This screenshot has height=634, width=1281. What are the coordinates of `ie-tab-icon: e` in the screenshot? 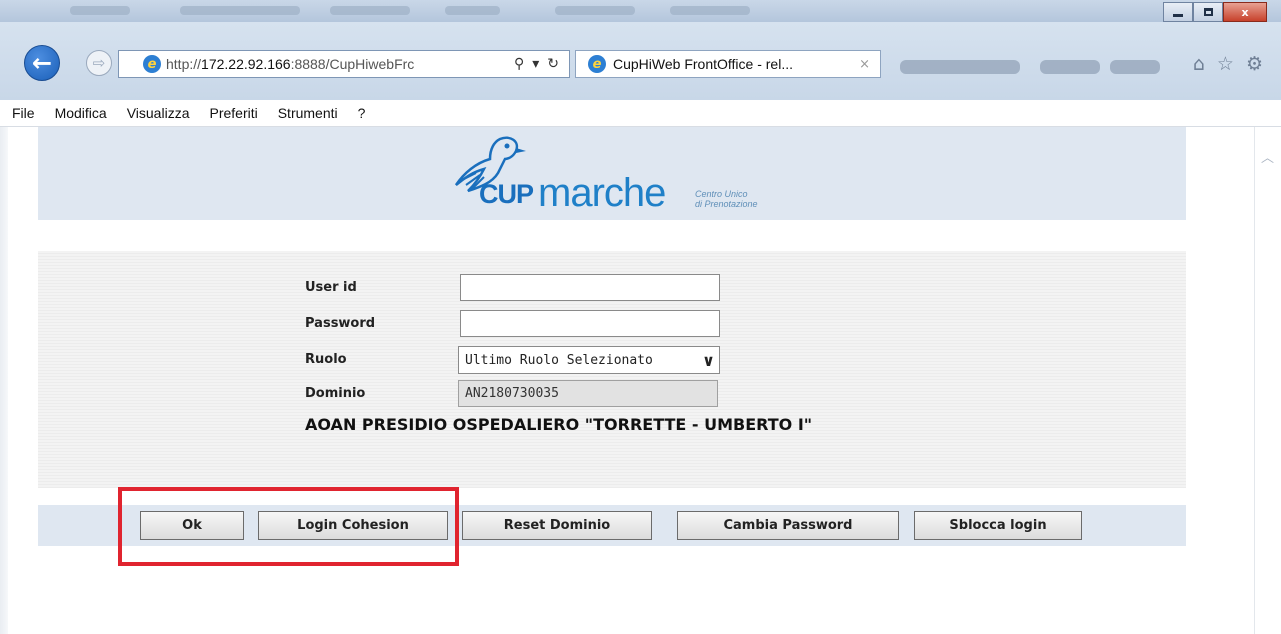 It's located at (597, 64).